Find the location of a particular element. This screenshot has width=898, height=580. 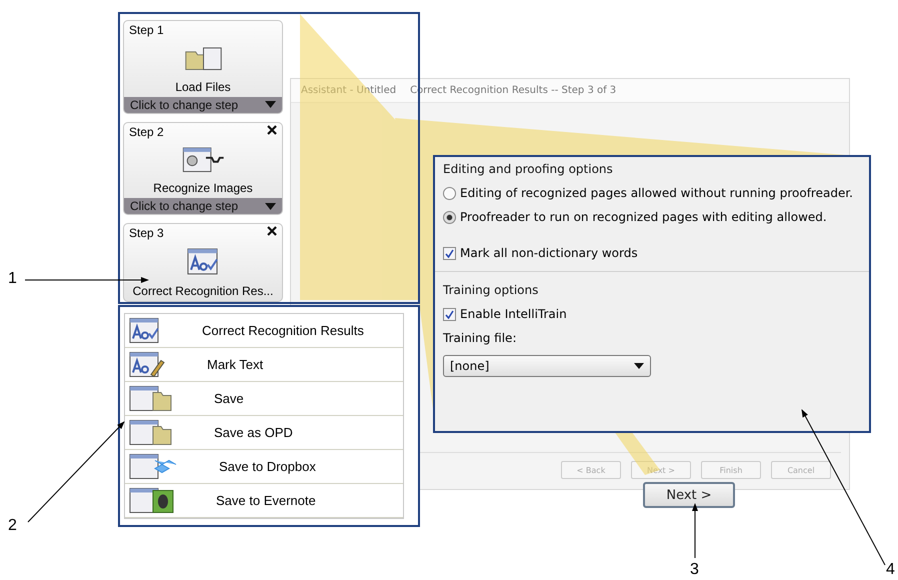

menu-item: Correct Recognition Results is located at coordinates (264, 331).